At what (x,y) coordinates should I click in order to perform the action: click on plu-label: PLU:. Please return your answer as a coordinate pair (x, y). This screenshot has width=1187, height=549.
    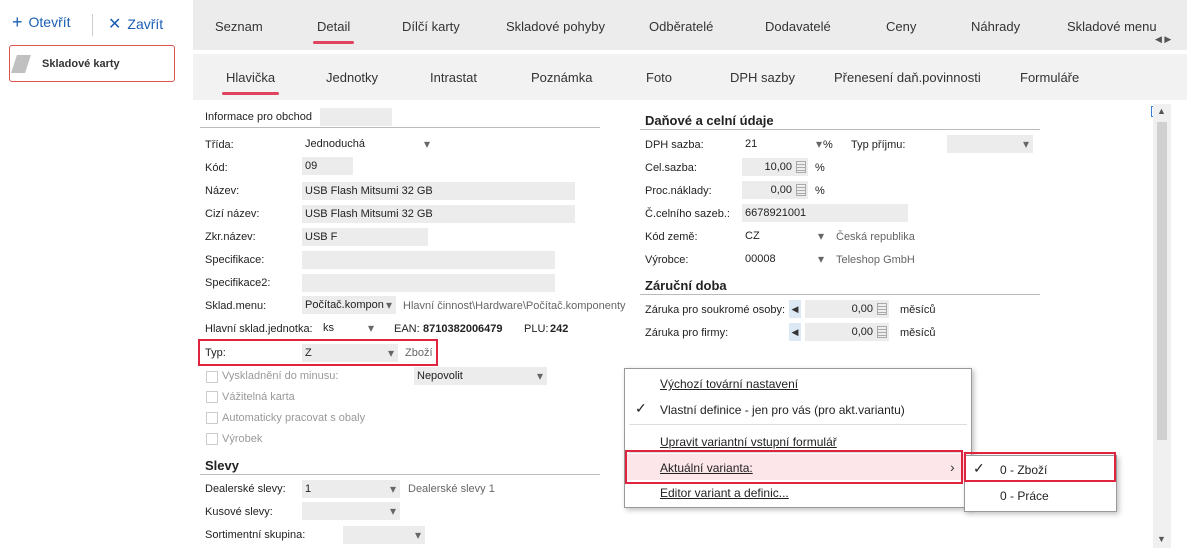
    Looking at the image, I should click on (536, 329).